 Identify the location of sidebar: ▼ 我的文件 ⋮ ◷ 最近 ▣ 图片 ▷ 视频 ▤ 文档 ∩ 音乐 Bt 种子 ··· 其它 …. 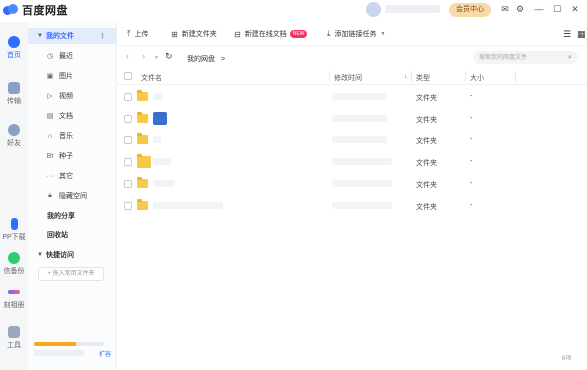
(72, 196).